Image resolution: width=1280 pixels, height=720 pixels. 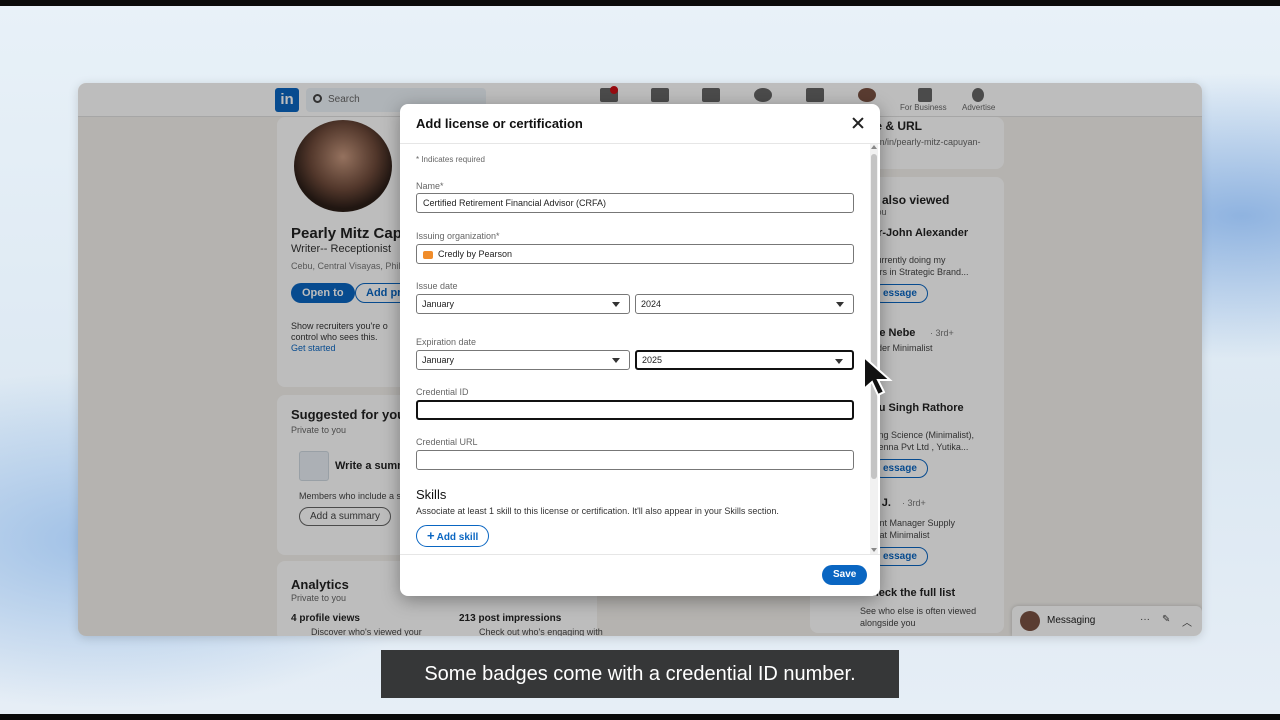 I want to click on issuing-org-field: Credly by Pearson, so click(x=635, y=254).